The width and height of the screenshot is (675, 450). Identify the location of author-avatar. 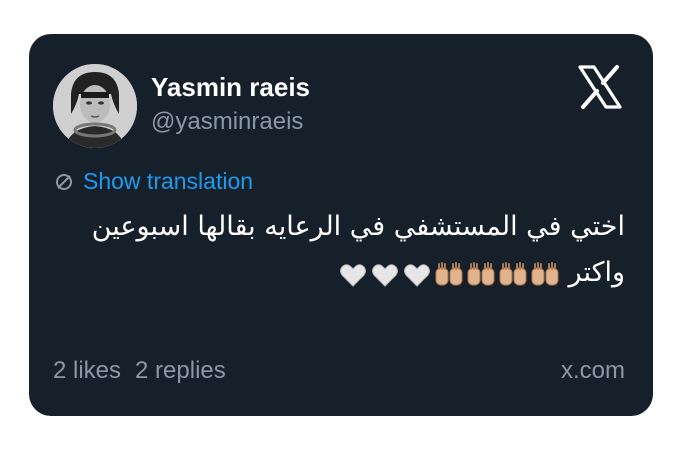
(95, 106).